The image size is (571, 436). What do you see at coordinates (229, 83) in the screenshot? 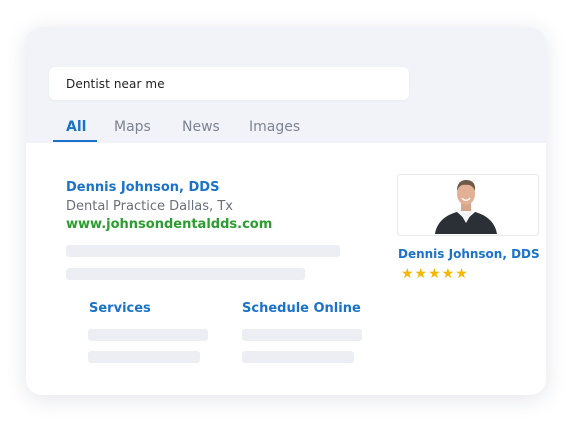
I see `search-input: Dentist near me` at bounding box center [229, 83].